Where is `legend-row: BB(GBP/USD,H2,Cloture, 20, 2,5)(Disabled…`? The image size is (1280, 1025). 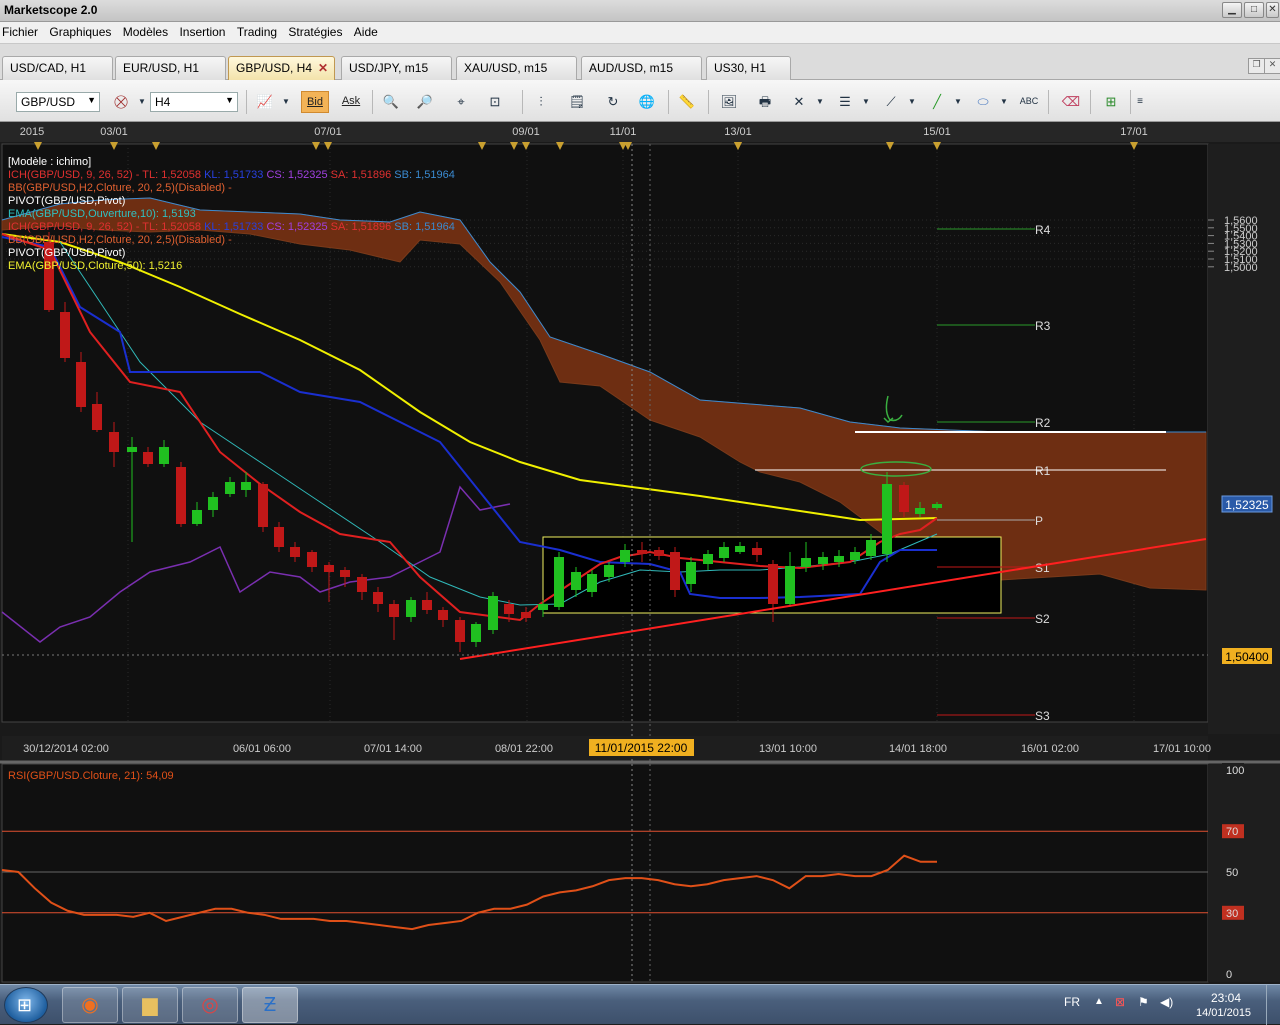 legend-row: BB(GBP/USD,H2,Cloture, 20, 2,5)(Disabled… is located at coordinates (120, 188).